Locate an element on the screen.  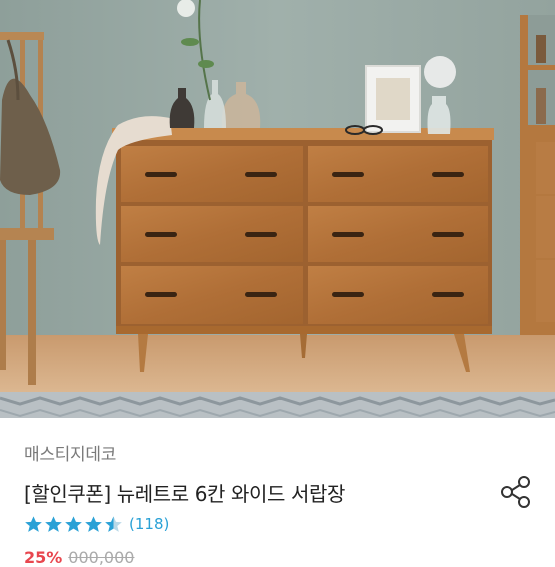
share-button is located at coordinates (516, 491).